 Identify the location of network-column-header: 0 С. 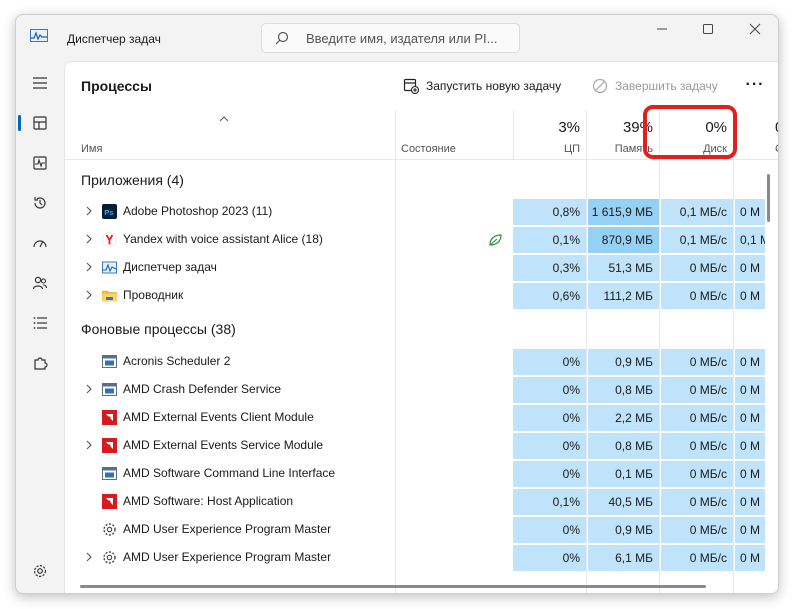
(755, 135).